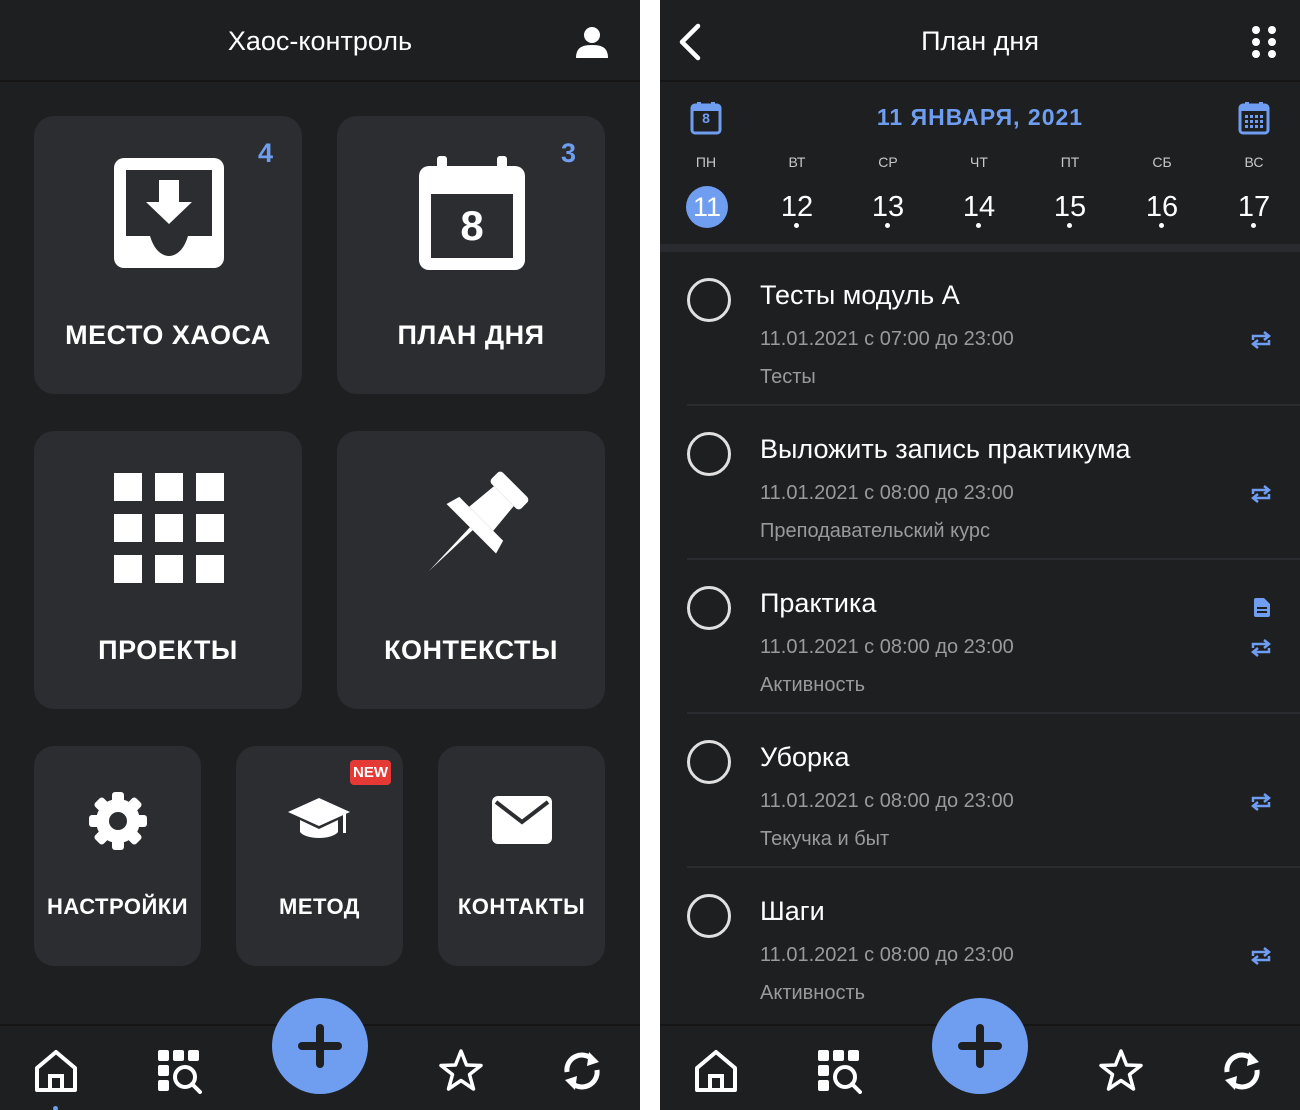 The image size is (1300, 1110). What do you see at coordinates (118, 821) in the screenshot?
I see `gear-icon` at bounding box center [118, 821].